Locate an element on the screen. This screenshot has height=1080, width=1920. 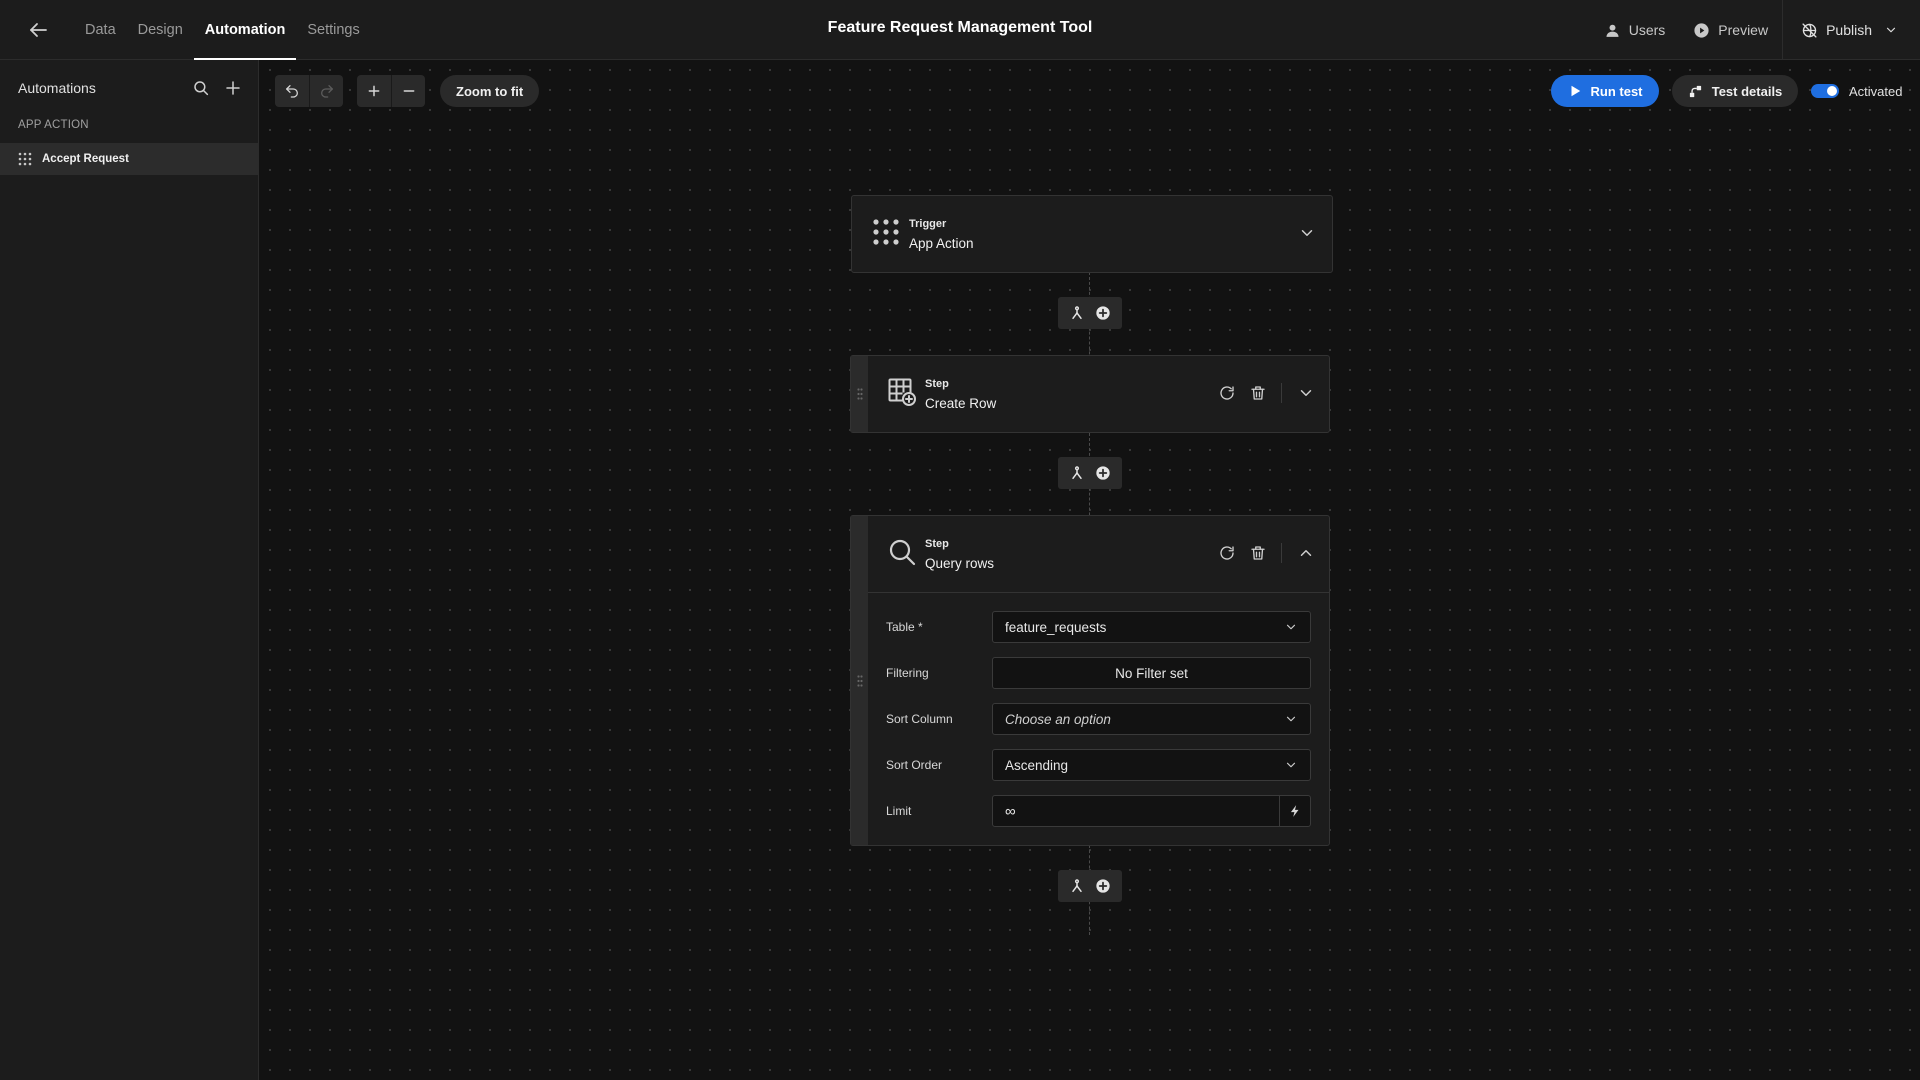
field-row-sort-column: Sort Column Choose an option is located at coordinates (1098, 719).